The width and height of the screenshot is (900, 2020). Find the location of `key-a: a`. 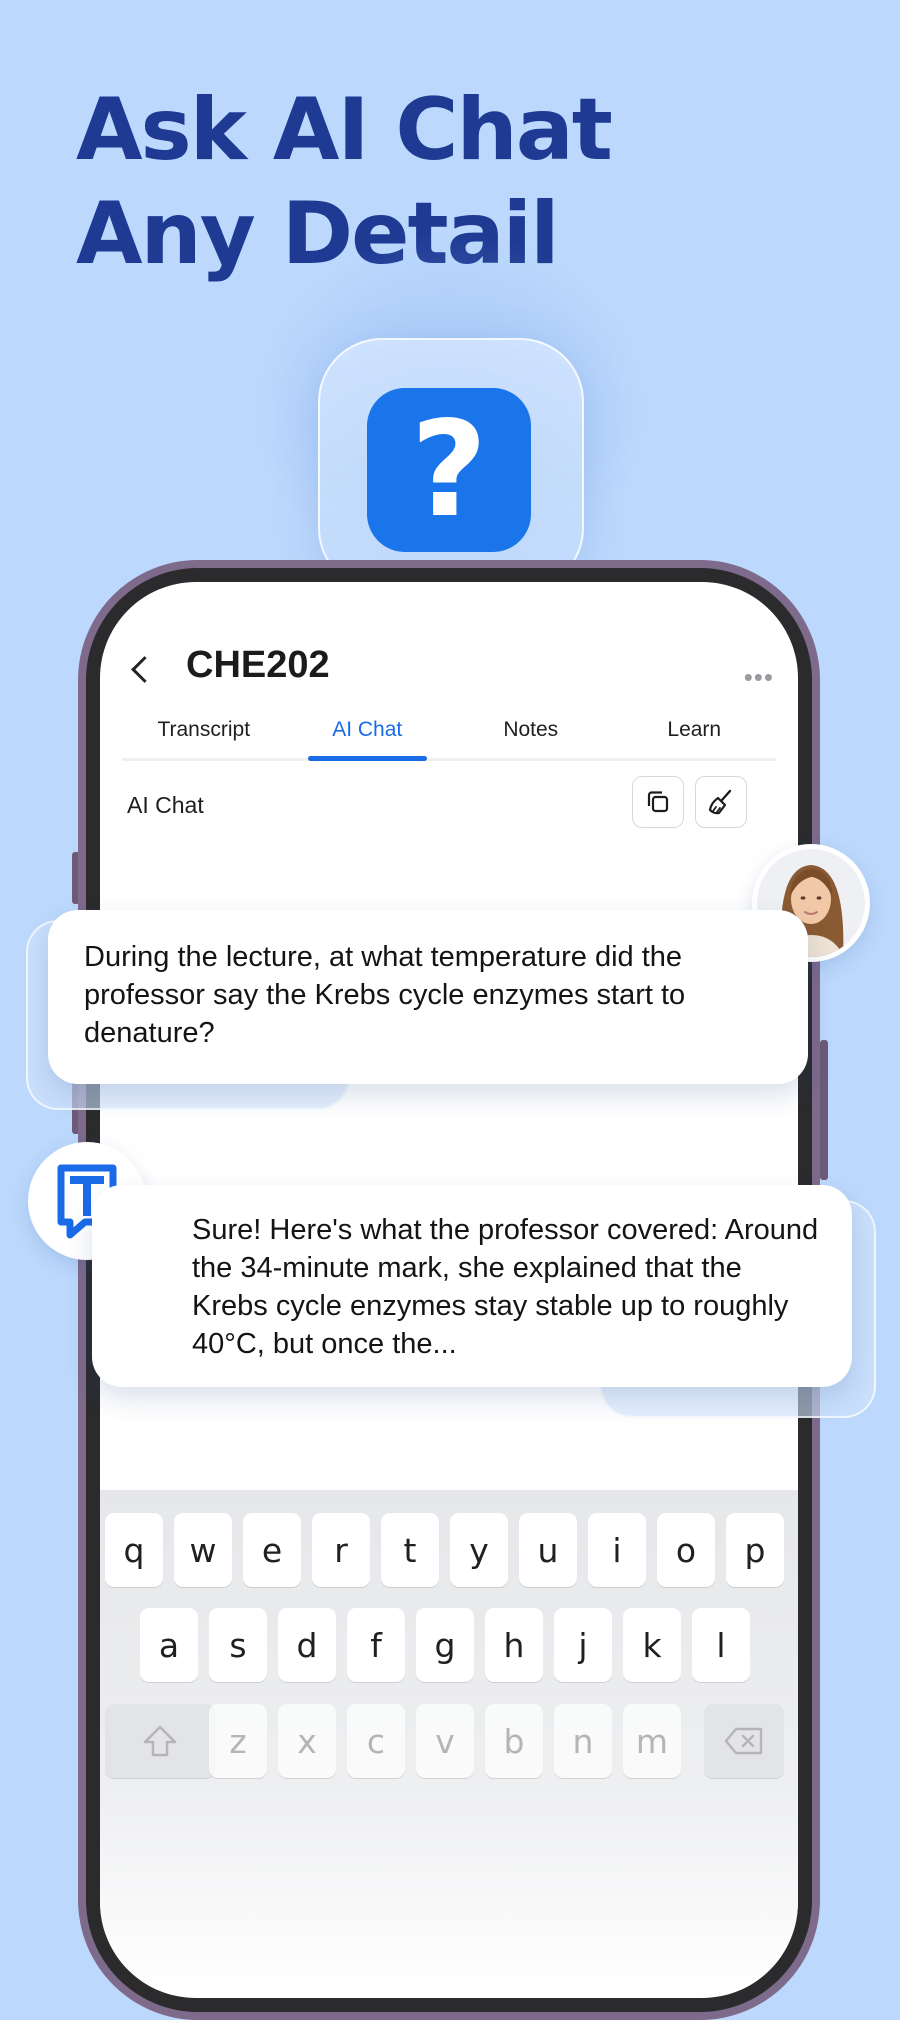

key-a: a is located at coordinates (169, 1645).